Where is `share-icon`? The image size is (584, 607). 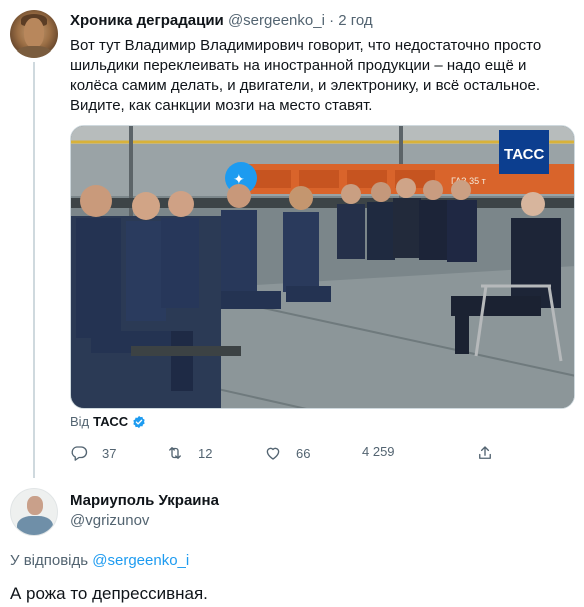
share-icon is located at coordinates (485, 452).